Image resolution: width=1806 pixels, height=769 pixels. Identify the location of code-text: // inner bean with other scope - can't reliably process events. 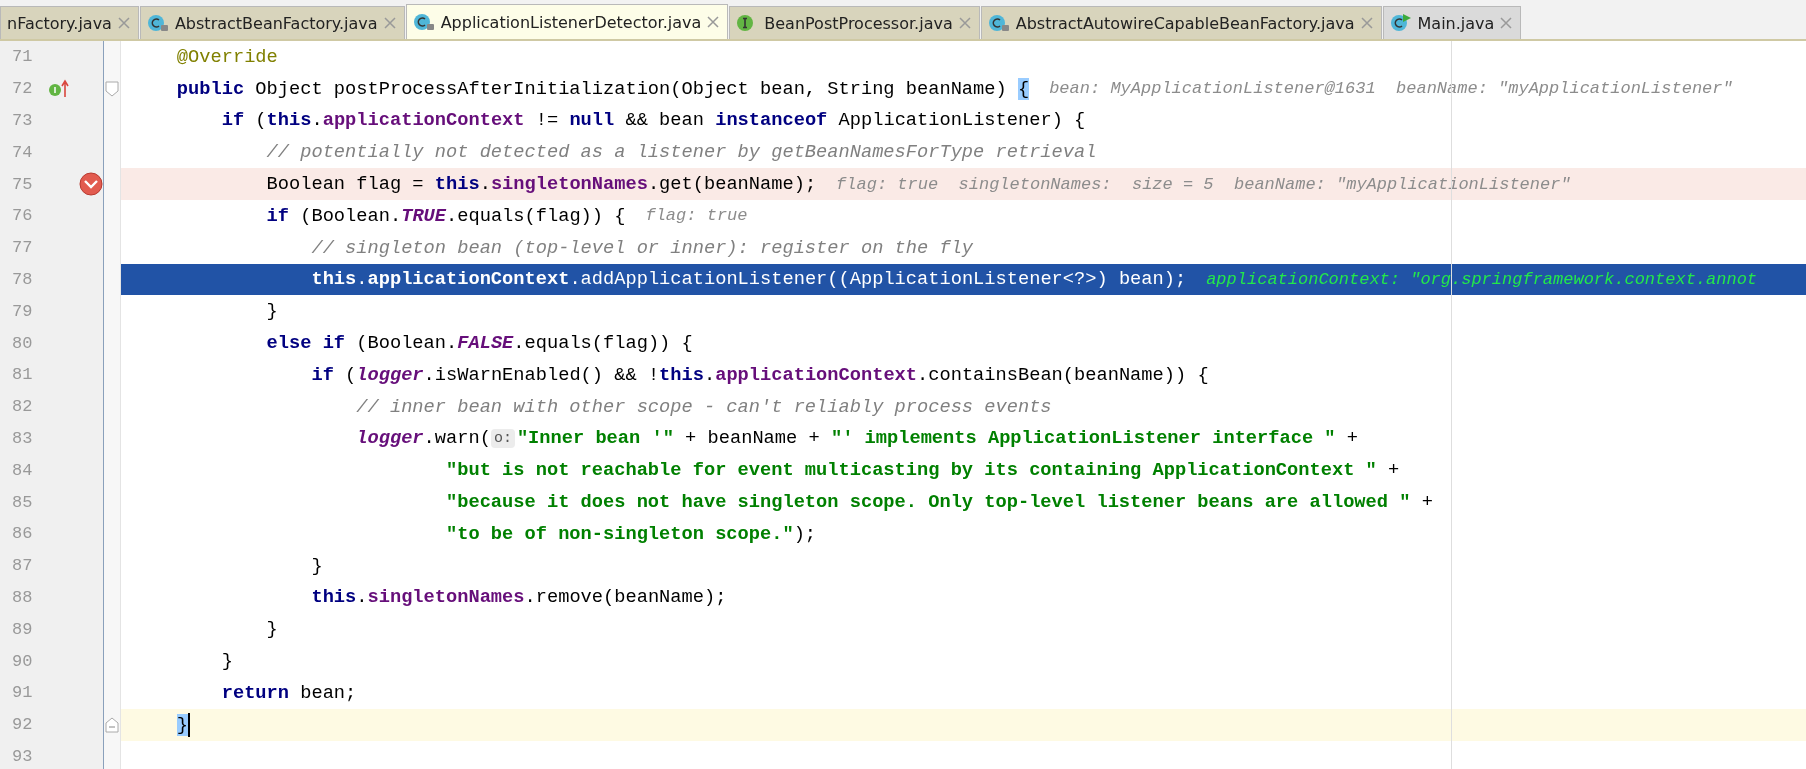
(703, 406).